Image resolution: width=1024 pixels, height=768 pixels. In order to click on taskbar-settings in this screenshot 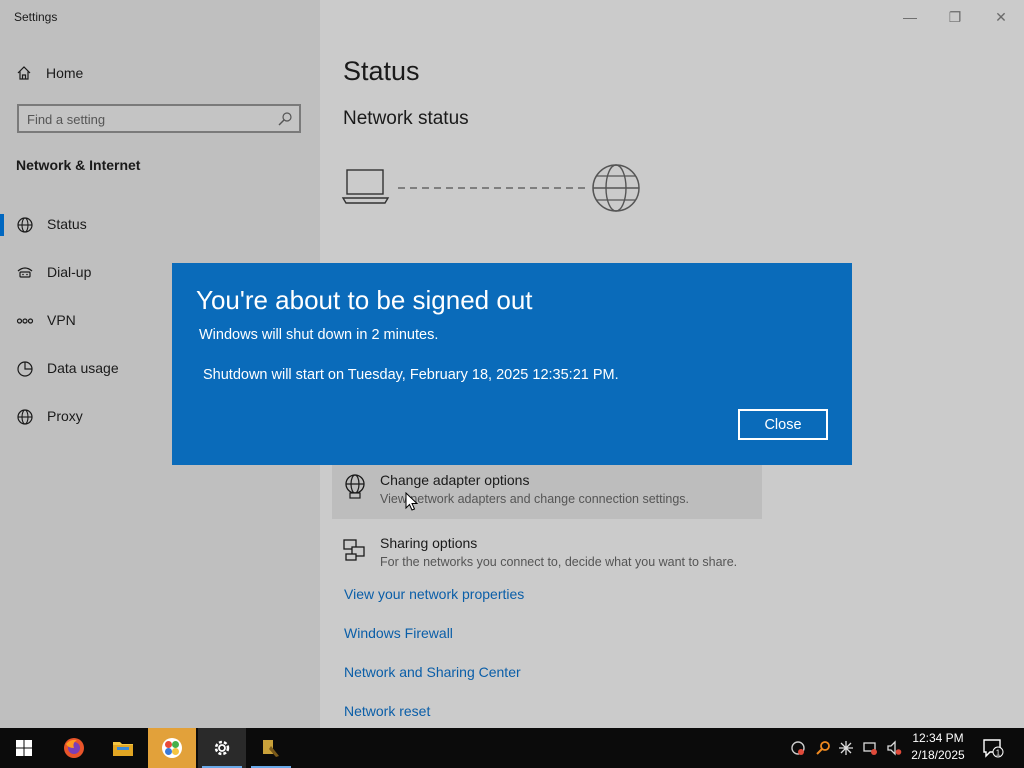, I will do `click(222, 748)`.